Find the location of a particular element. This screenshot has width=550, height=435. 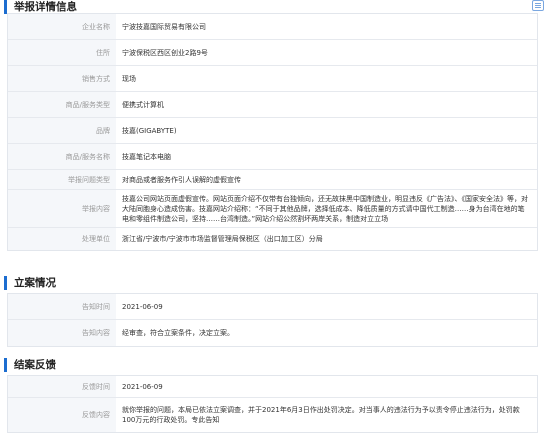

filing-panel: 告知时间 2021-06-09 告知内容 经审查，符合立案条件，决定立案。 is located at coordinates (272, 320).